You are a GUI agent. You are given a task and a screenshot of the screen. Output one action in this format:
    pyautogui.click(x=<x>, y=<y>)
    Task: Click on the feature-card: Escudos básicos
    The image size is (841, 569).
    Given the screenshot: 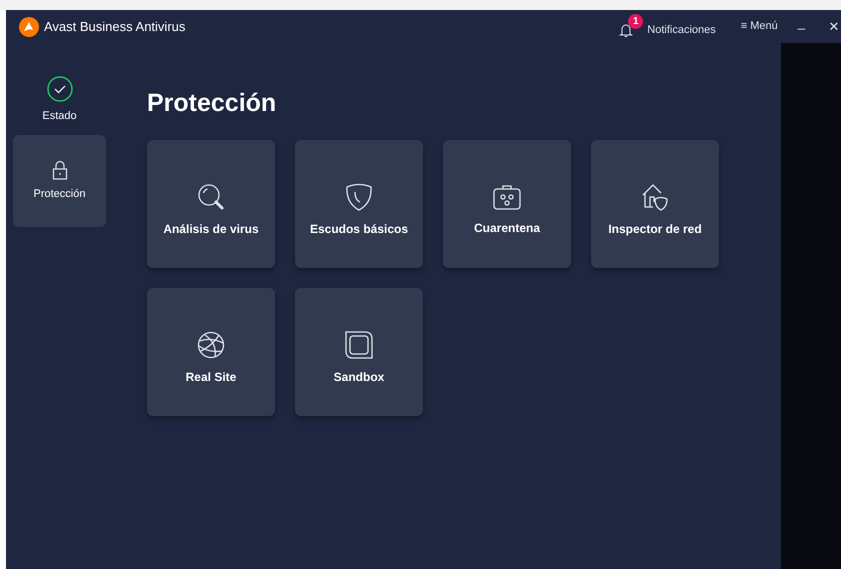 What is the action you would take?
    pyautogui.click(x=359, y=204)
    